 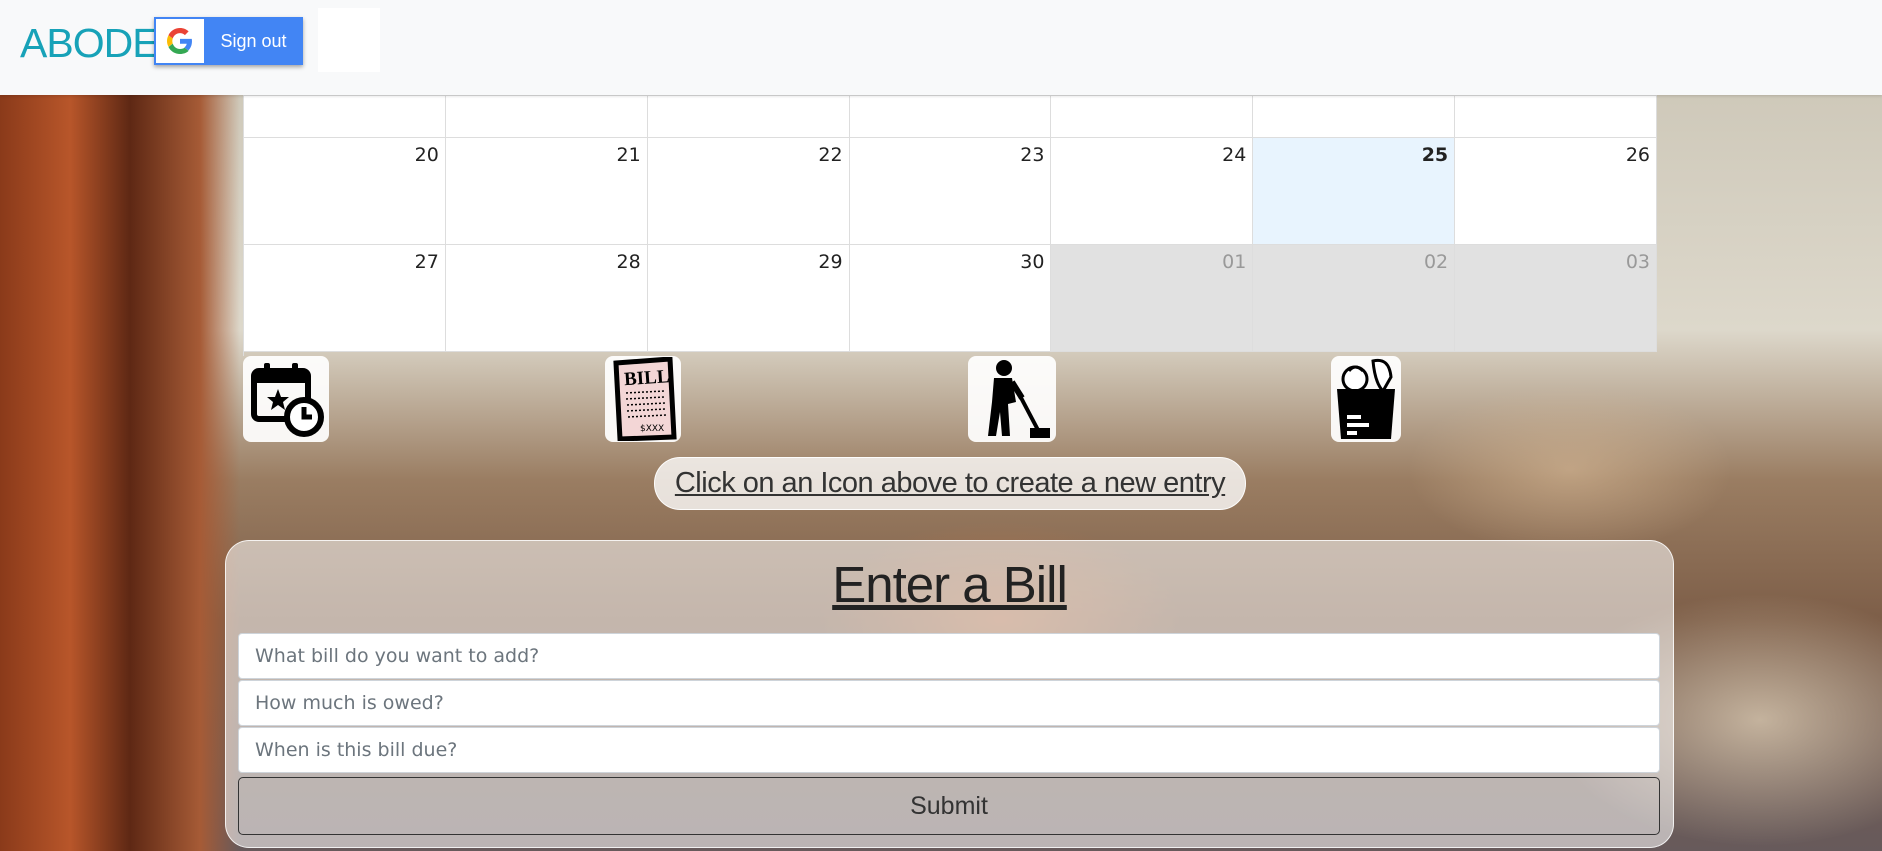 I want to click on calendar-week: 27 28 29 30 01 02 03, so click(x=951, y=298).